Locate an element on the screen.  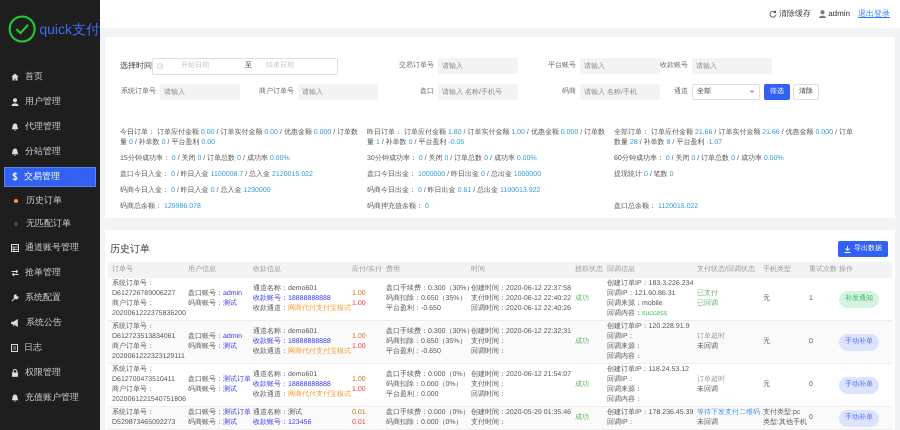
user-icon is located at coordinates (822, 14).